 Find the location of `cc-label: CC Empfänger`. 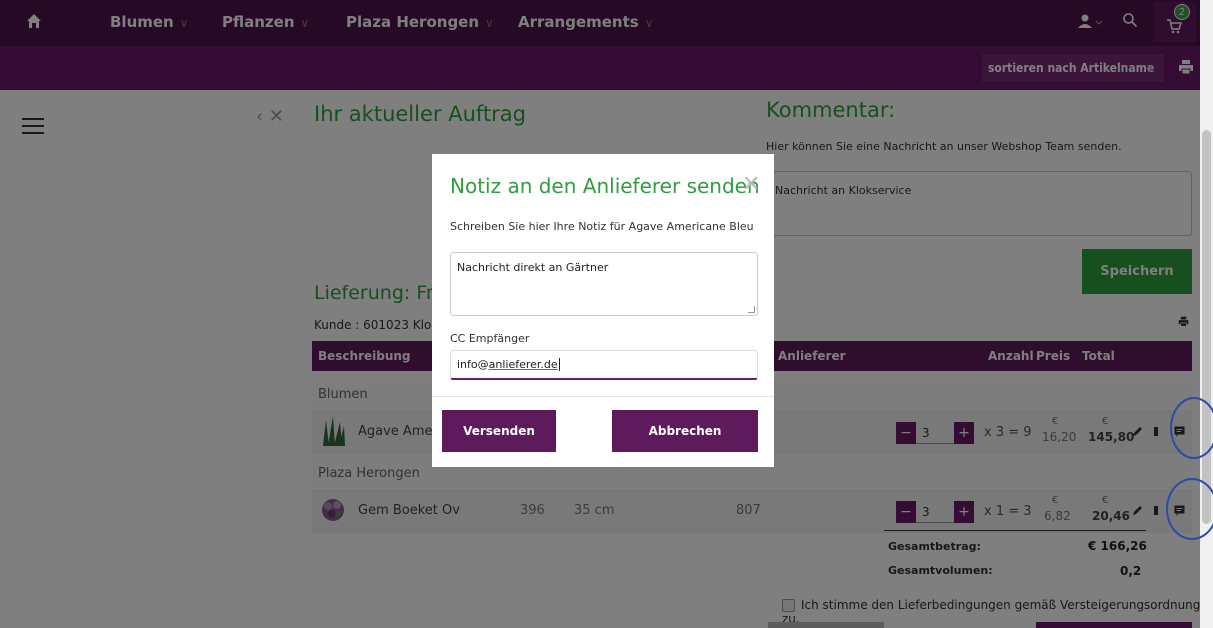

cc-label: CC Empfänger is located at coordinates (490, 338).